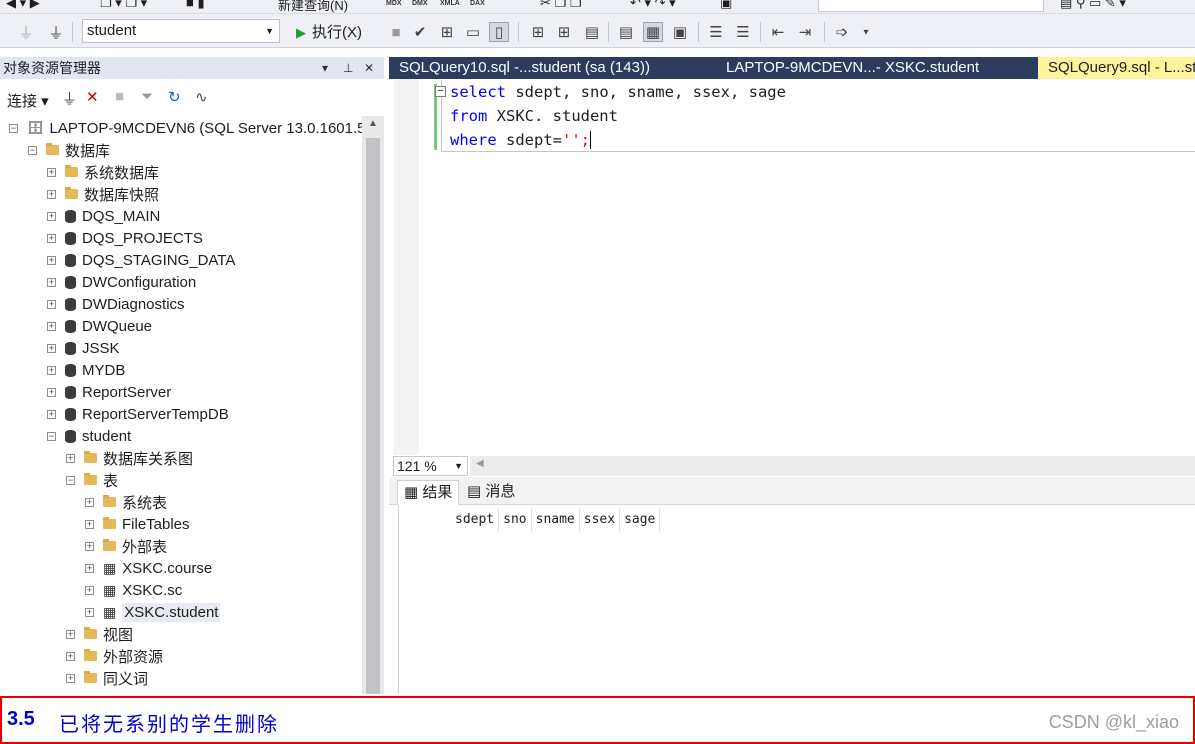  What do you see at coordinates (564, 32) in the screenshot?
I see `live-statistics-icon: ⊞` at bounding box center [564, 32].